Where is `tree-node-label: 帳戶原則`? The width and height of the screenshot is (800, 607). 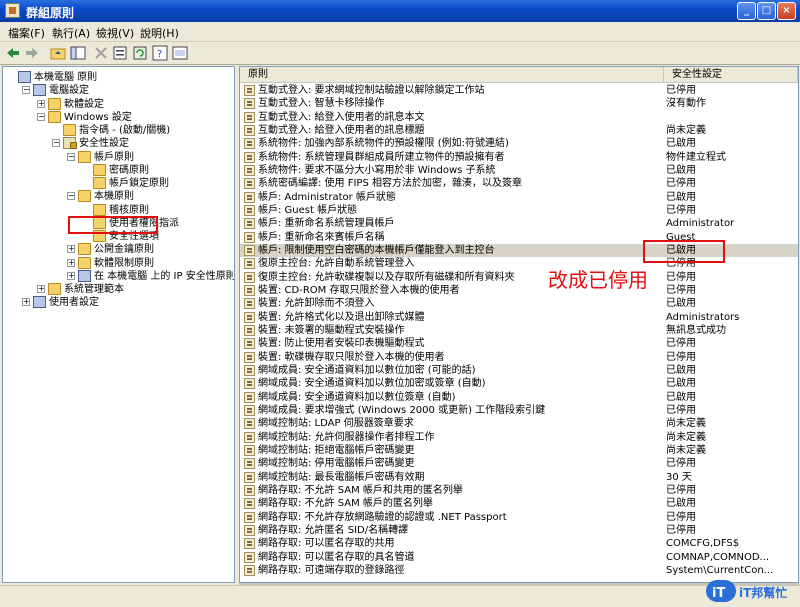 tree-node-label: 帳戶原則 is located at coordinates (114, 157).